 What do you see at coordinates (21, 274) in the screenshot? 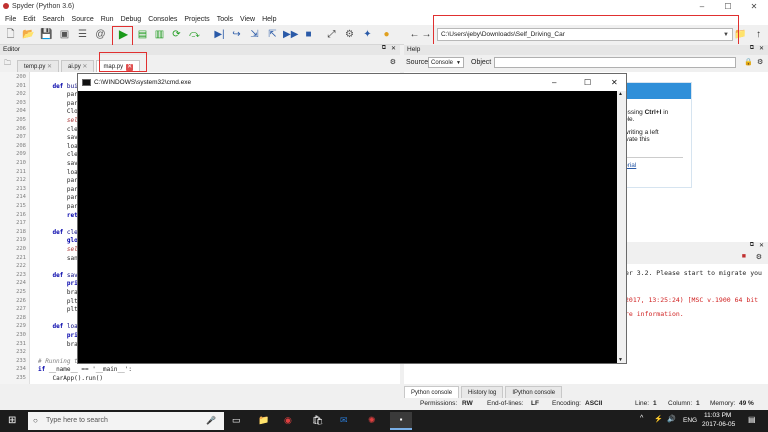
I see `line-number: 223` at bounding box center [21, 274].